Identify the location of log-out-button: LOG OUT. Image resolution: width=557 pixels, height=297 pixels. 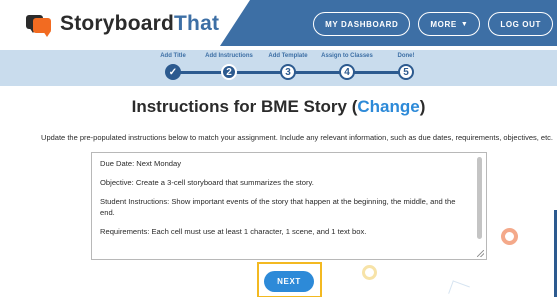
(520, 24).